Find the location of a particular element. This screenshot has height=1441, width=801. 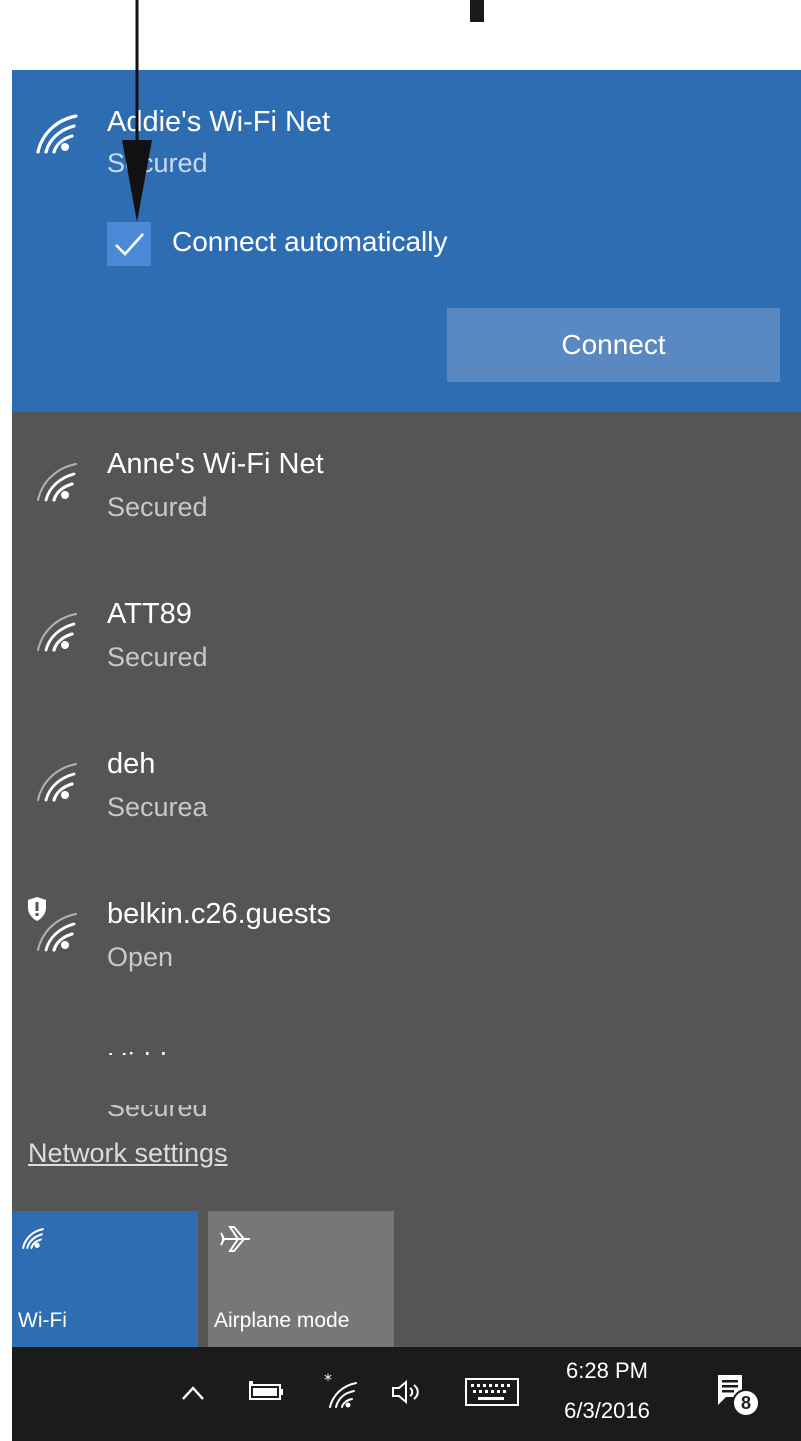

network-status: Securea is located at coordinates (157, 807).